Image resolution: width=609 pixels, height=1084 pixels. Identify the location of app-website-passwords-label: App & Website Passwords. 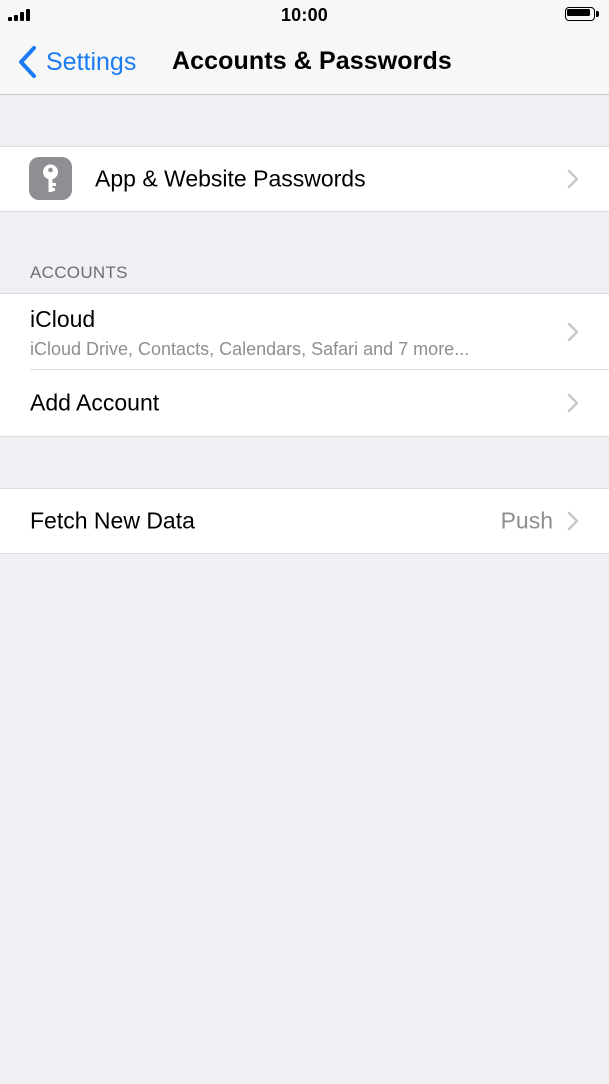
(230, 178).